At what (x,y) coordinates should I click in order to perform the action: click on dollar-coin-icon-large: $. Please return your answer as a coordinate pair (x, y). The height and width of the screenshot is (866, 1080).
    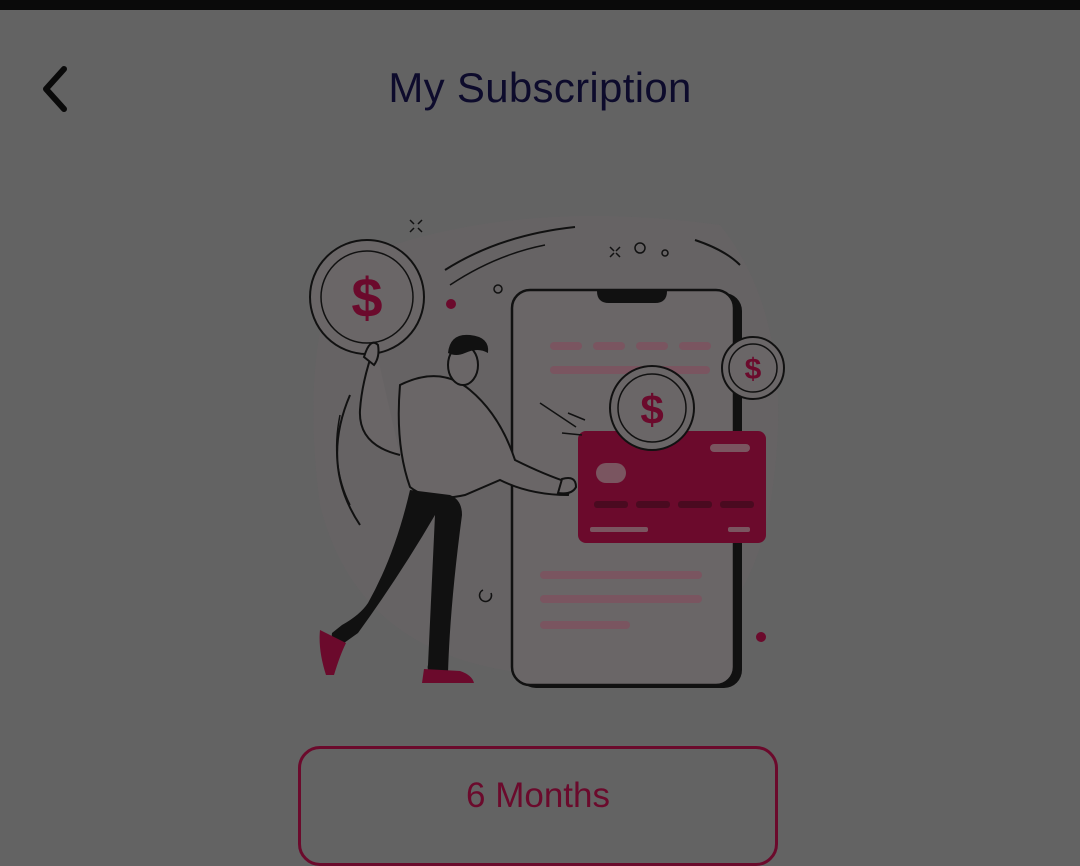
    Looking at the image, I should click on (367, 297).